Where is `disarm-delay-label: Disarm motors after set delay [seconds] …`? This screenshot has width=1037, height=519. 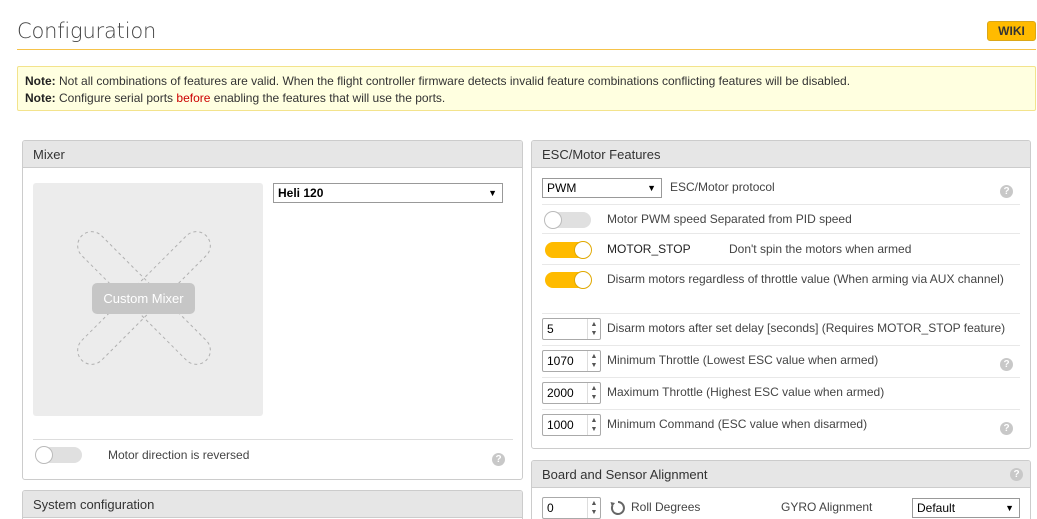 disarm-delay-label: Disarm motors after set delay [seconds] … is located at coordinates (806, 328).